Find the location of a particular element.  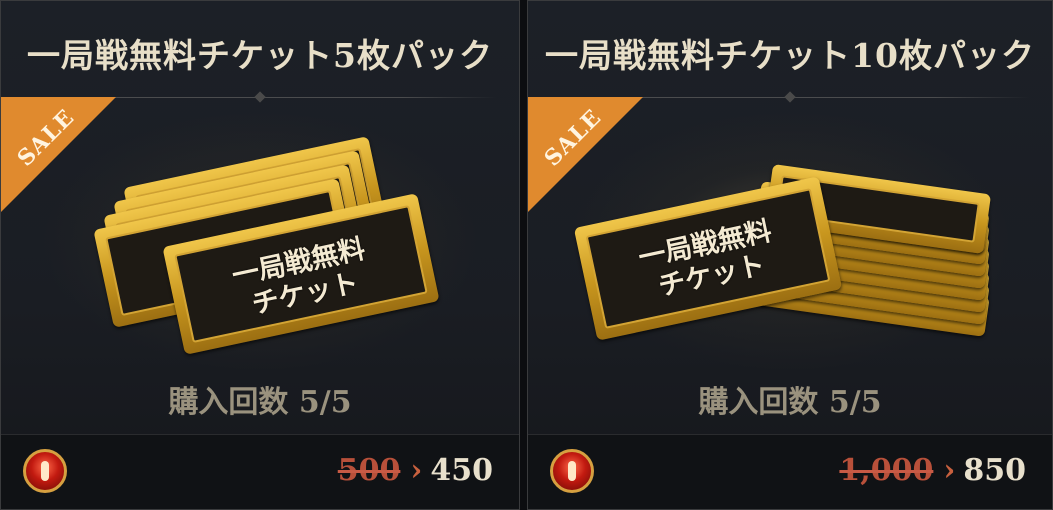

new-price: 450 is located at coordinates (461, 470).